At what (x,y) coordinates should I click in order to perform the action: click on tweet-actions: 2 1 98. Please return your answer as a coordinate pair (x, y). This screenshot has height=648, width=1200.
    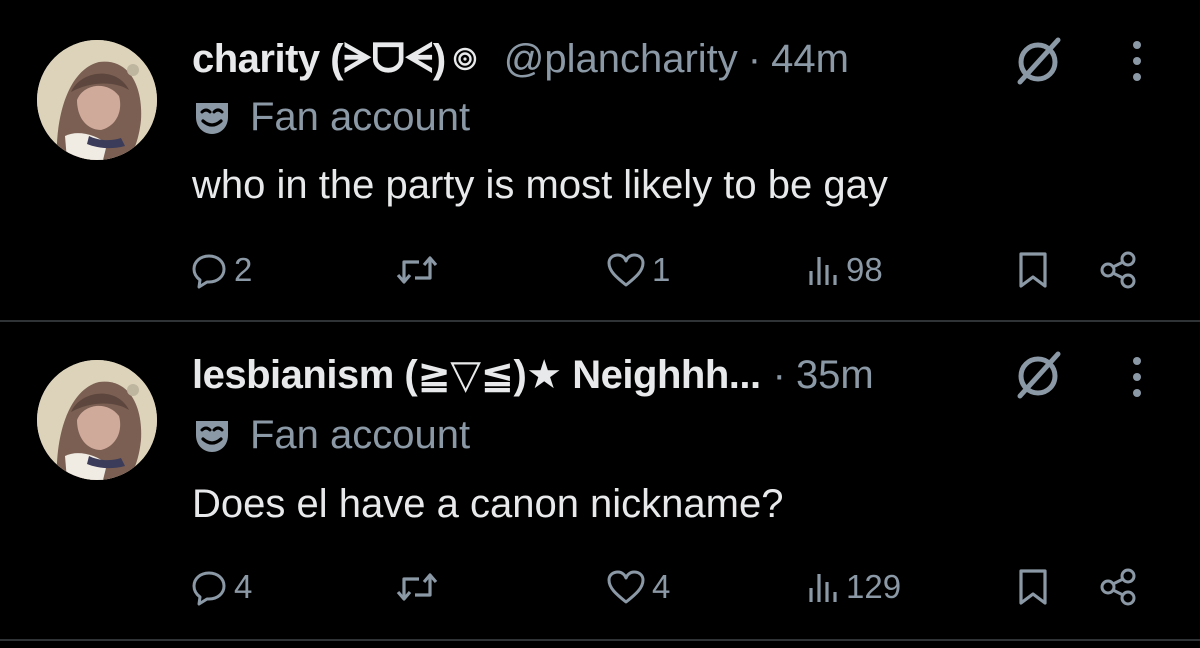
    Looking at the image, I should click on (600, 270).